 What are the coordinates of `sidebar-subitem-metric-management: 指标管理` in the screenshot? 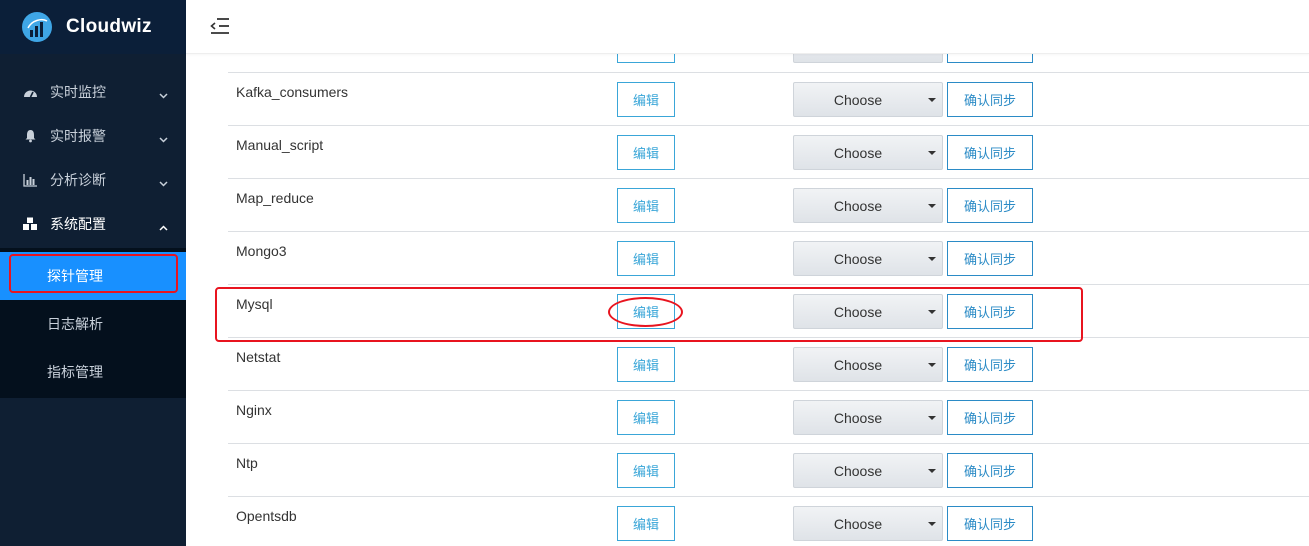 It's located at (93, 372).